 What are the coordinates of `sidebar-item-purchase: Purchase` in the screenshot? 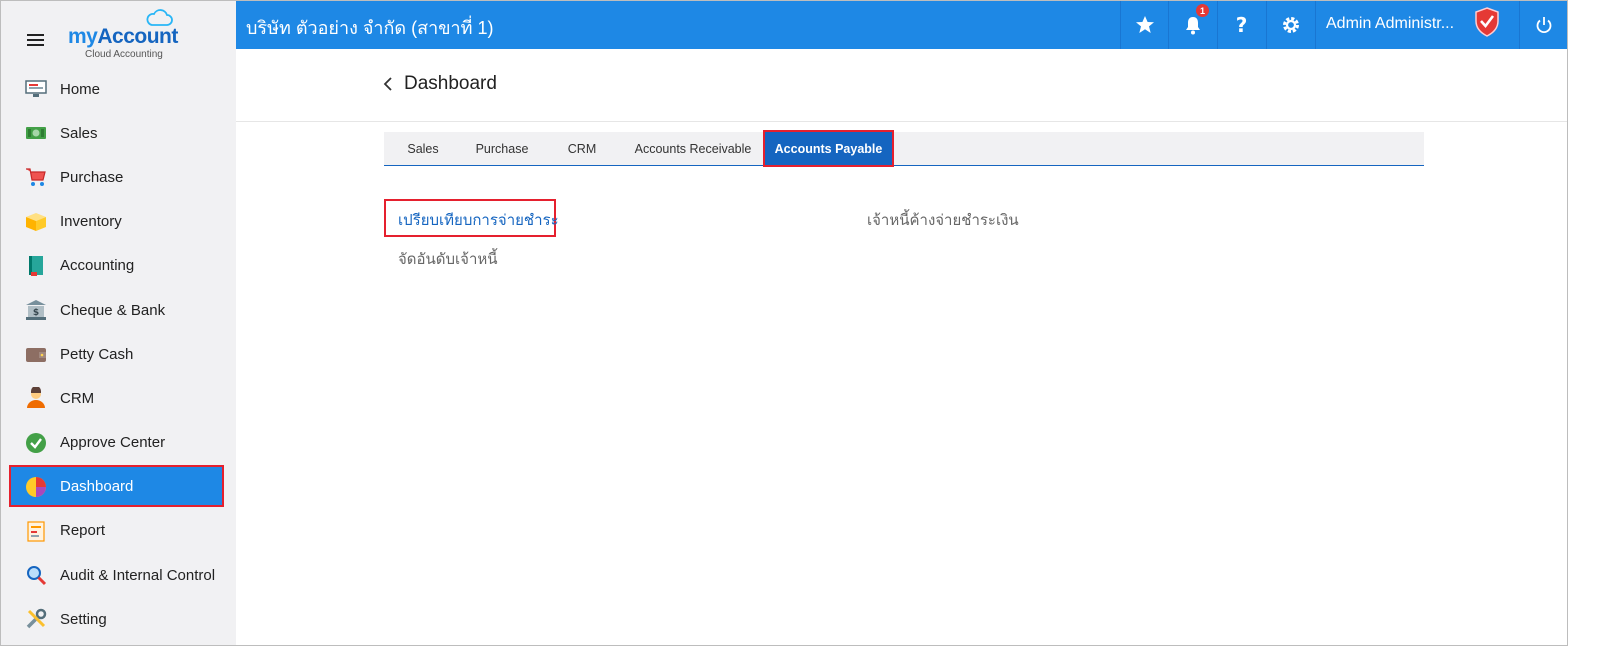 It's located at (118, 177).